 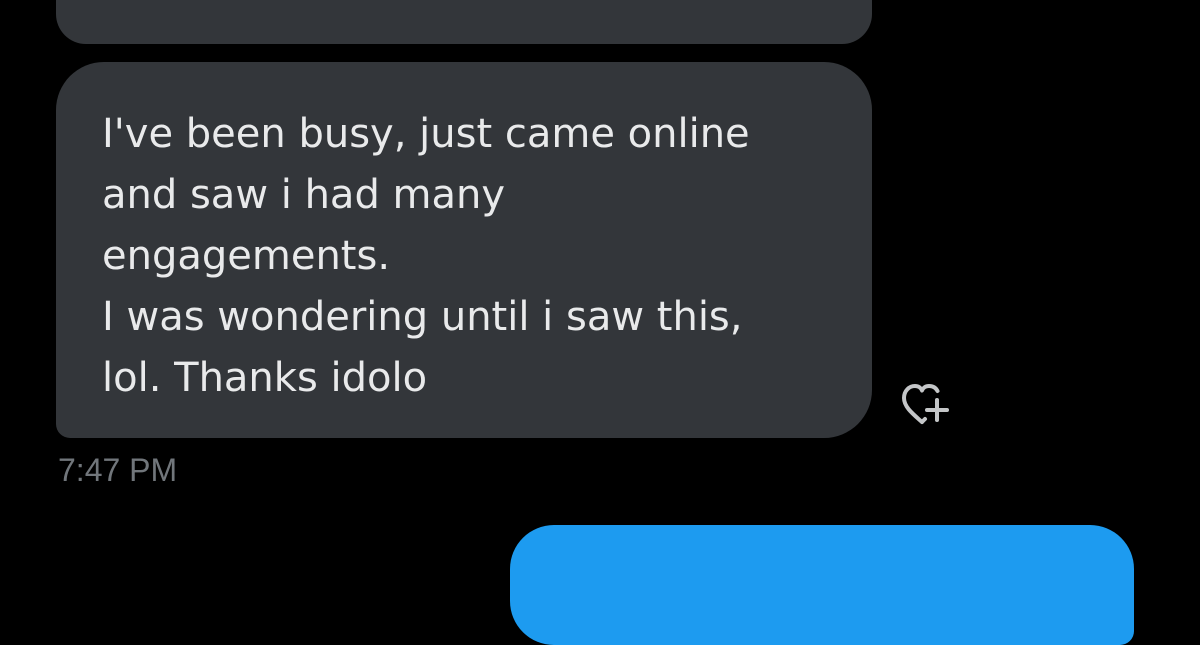 What do you see at coordinates (464, 22) in the screenshot?
I see `previous-message-bubble` at bounding box center [464, 22].